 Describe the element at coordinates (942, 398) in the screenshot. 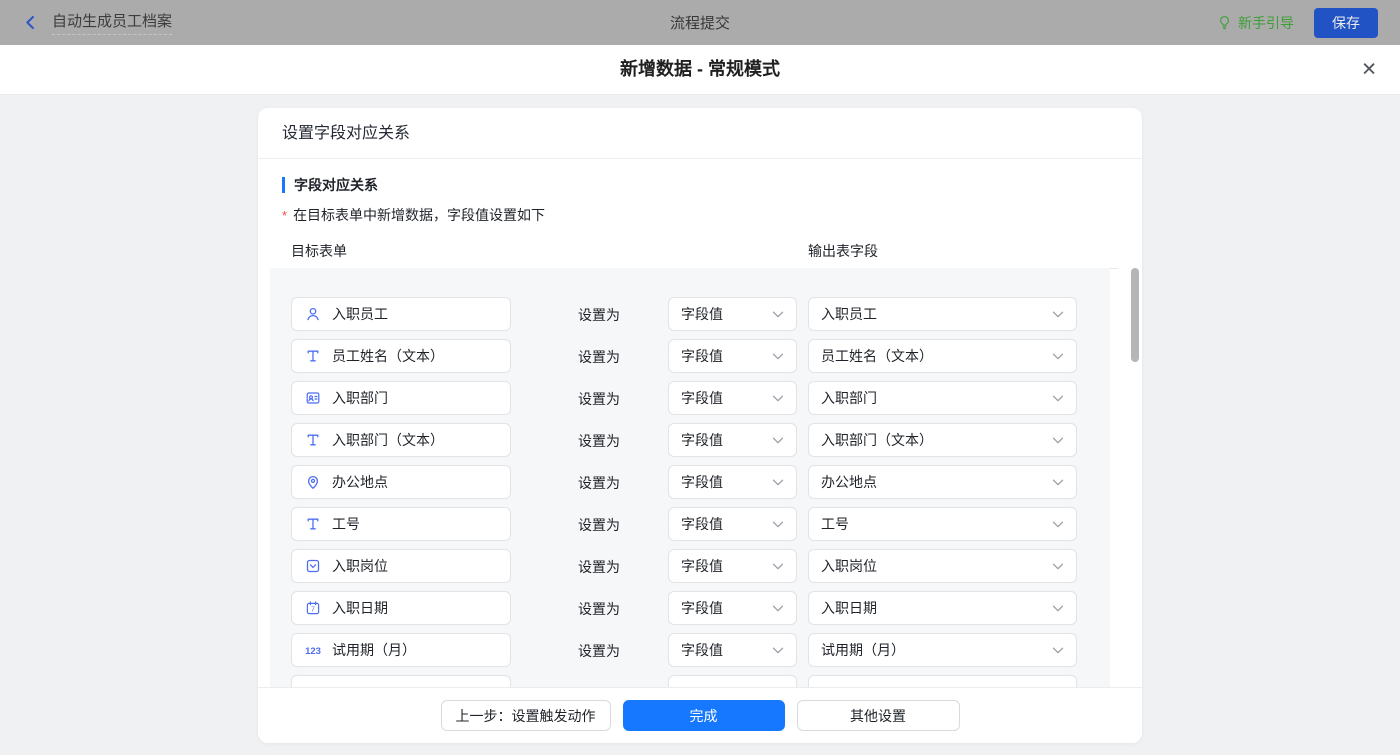

I see `output-field-select: 入职部门` at that location.